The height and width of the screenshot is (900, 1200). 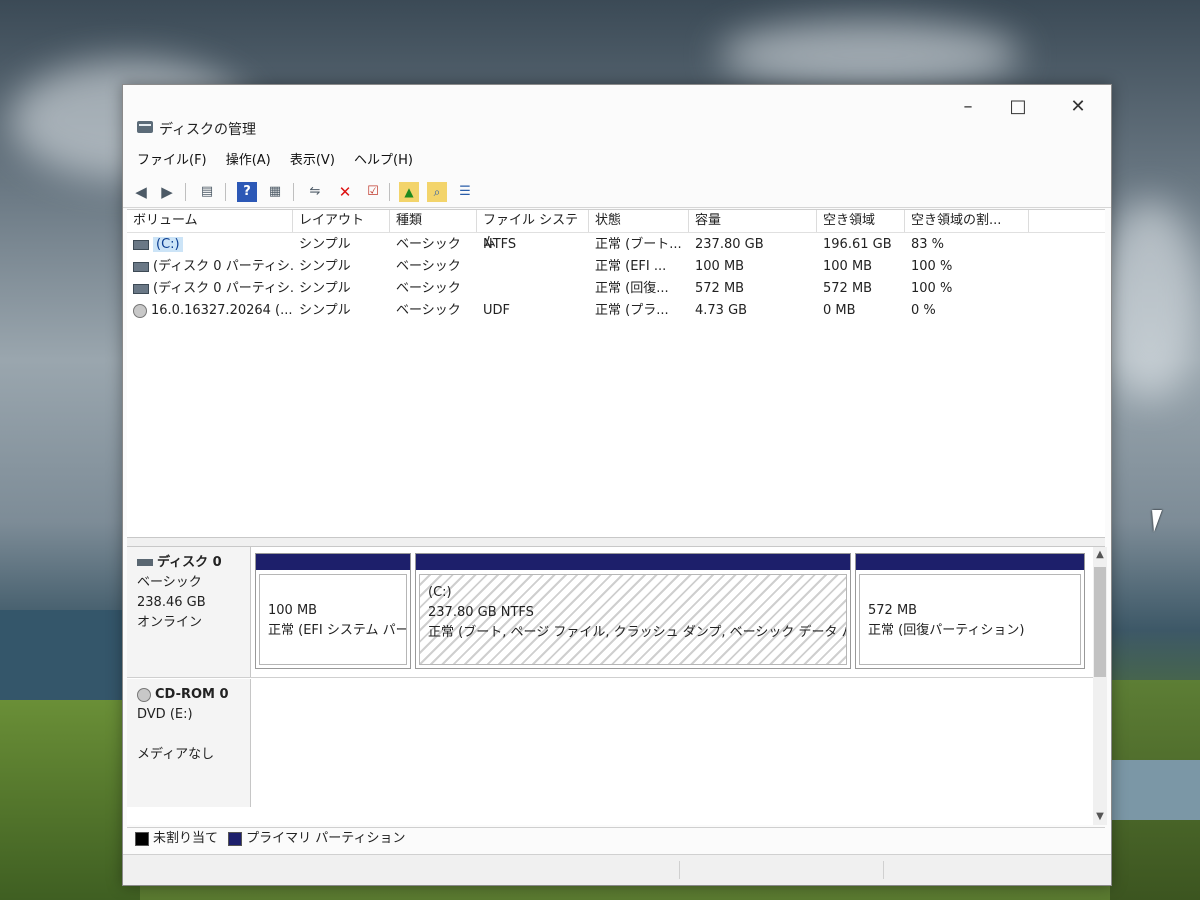 I want to click on partition-c-size: 237.80 GB NTFS, so click(x=481, y=612).